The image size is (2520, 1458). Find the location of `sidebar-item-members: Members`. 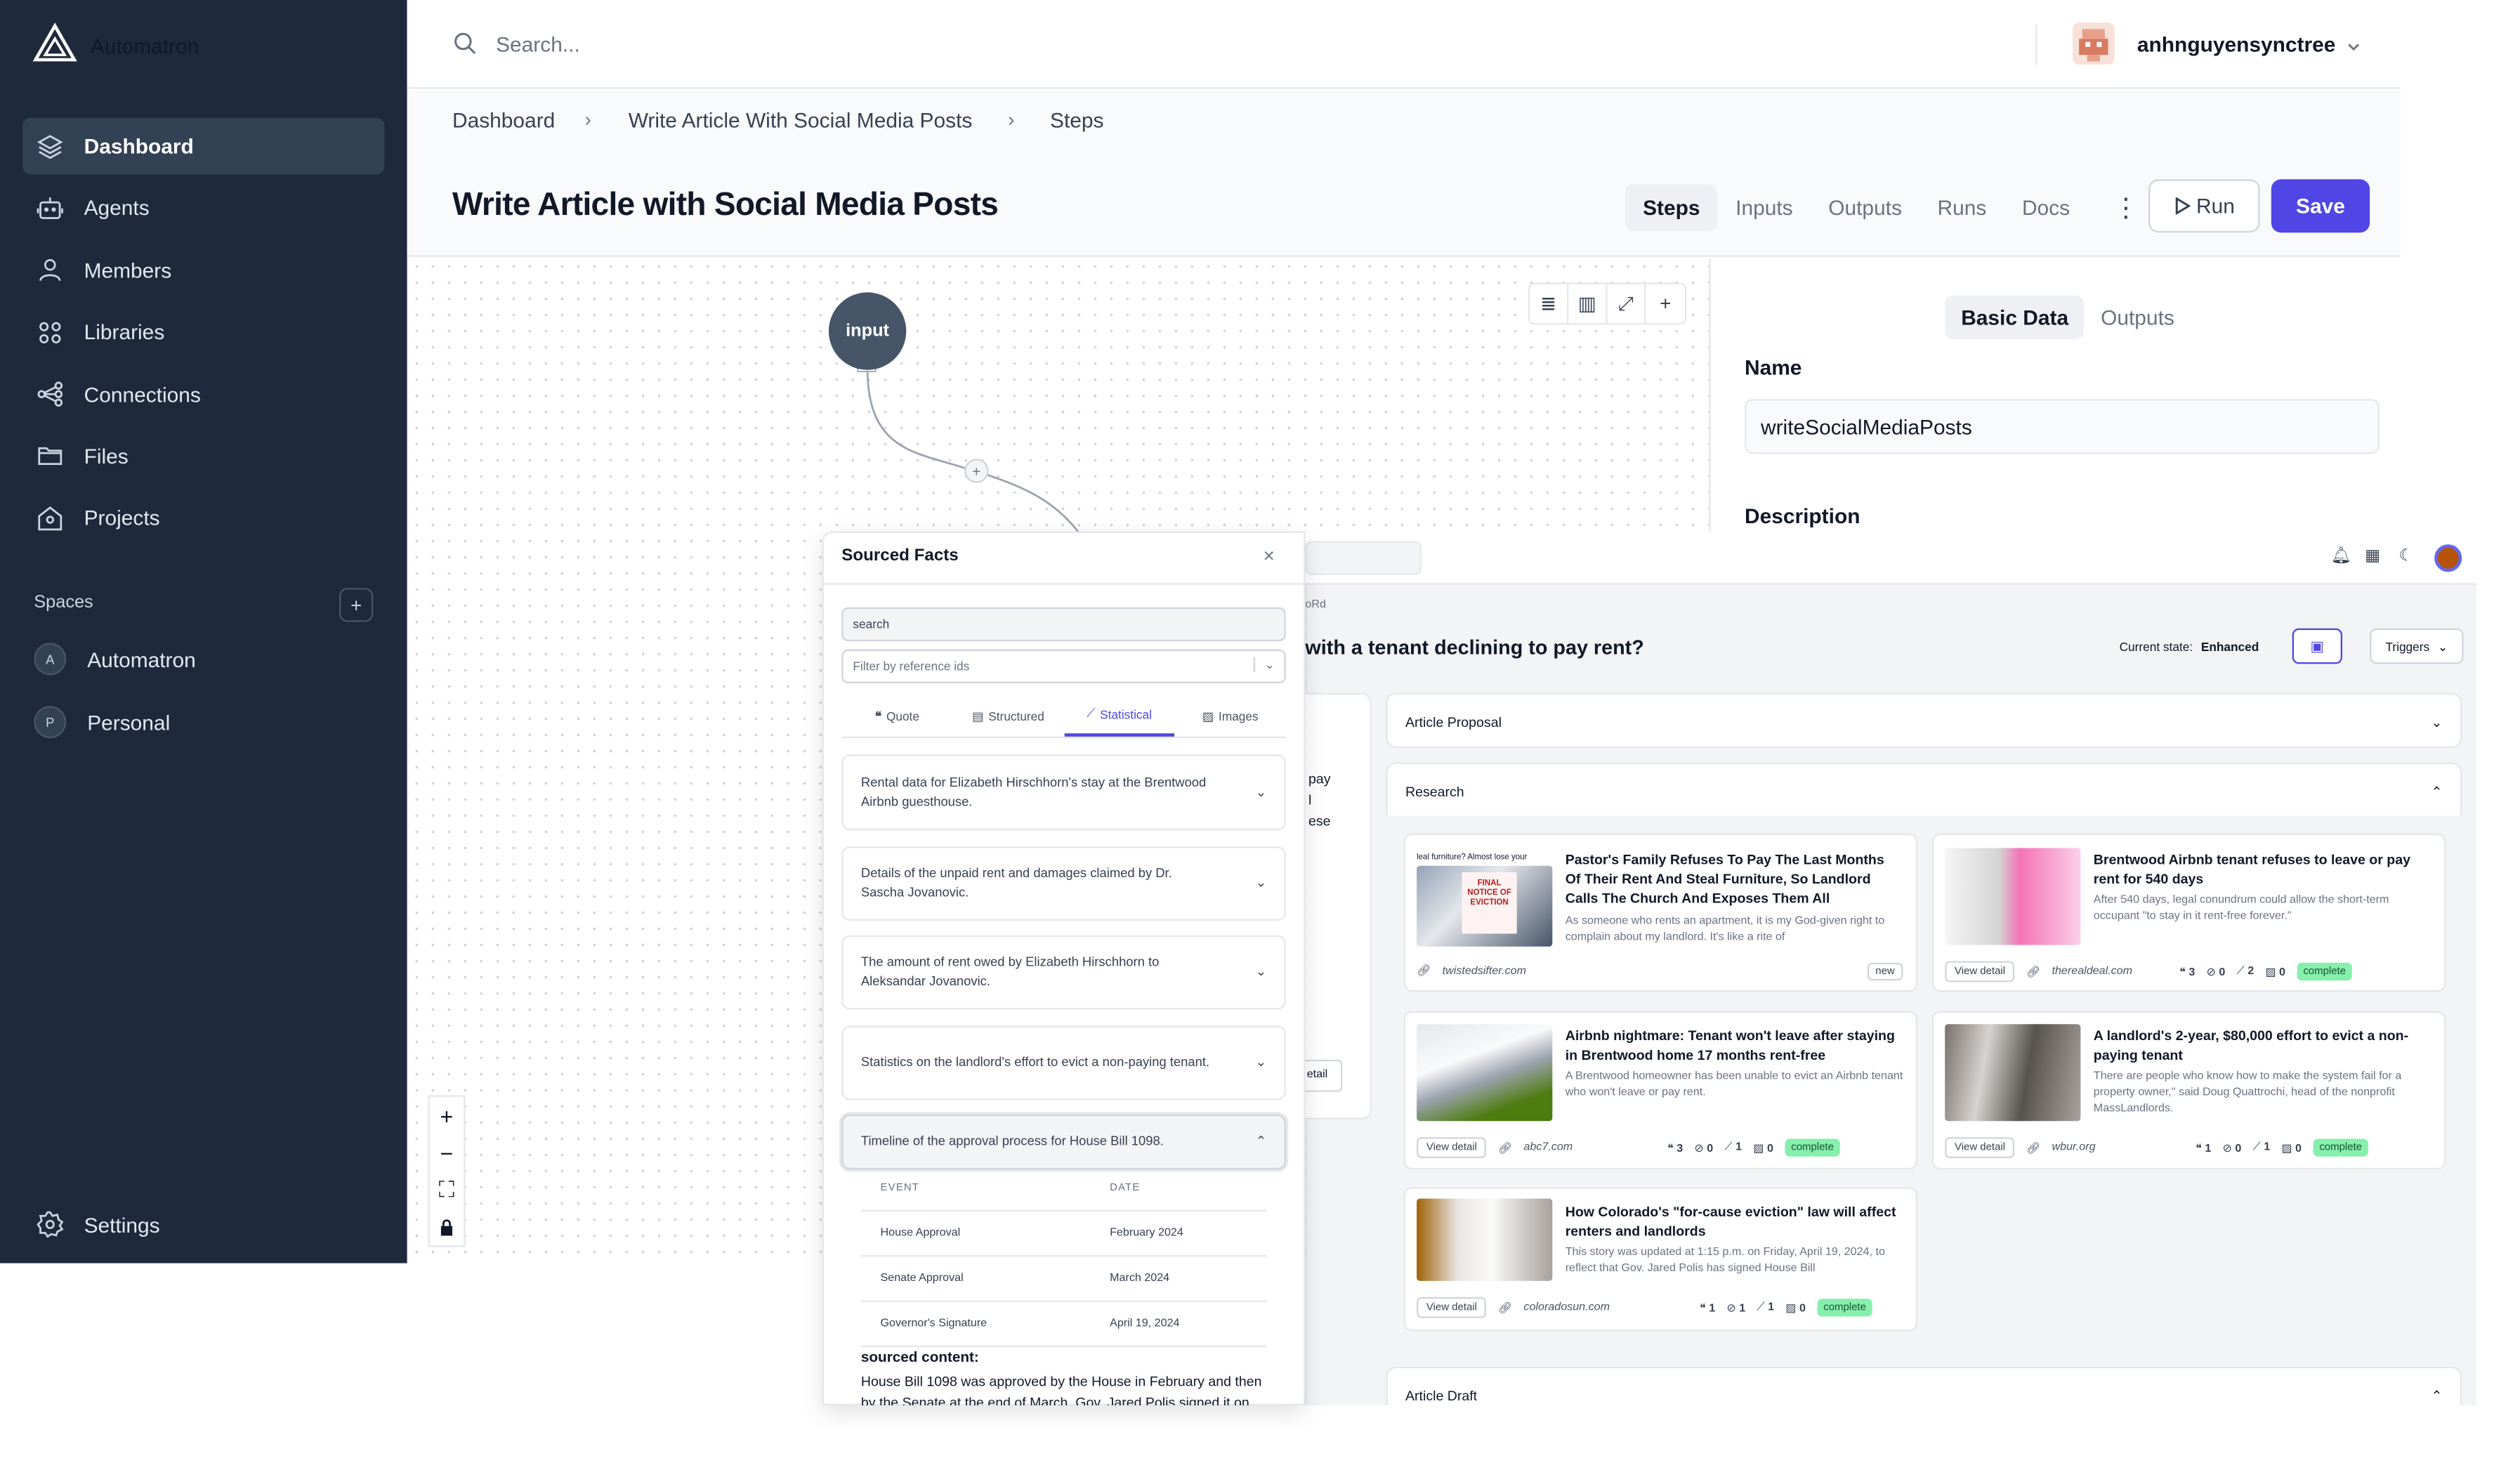

sidebar-item-members: Members is located at coordinates (203, 270).